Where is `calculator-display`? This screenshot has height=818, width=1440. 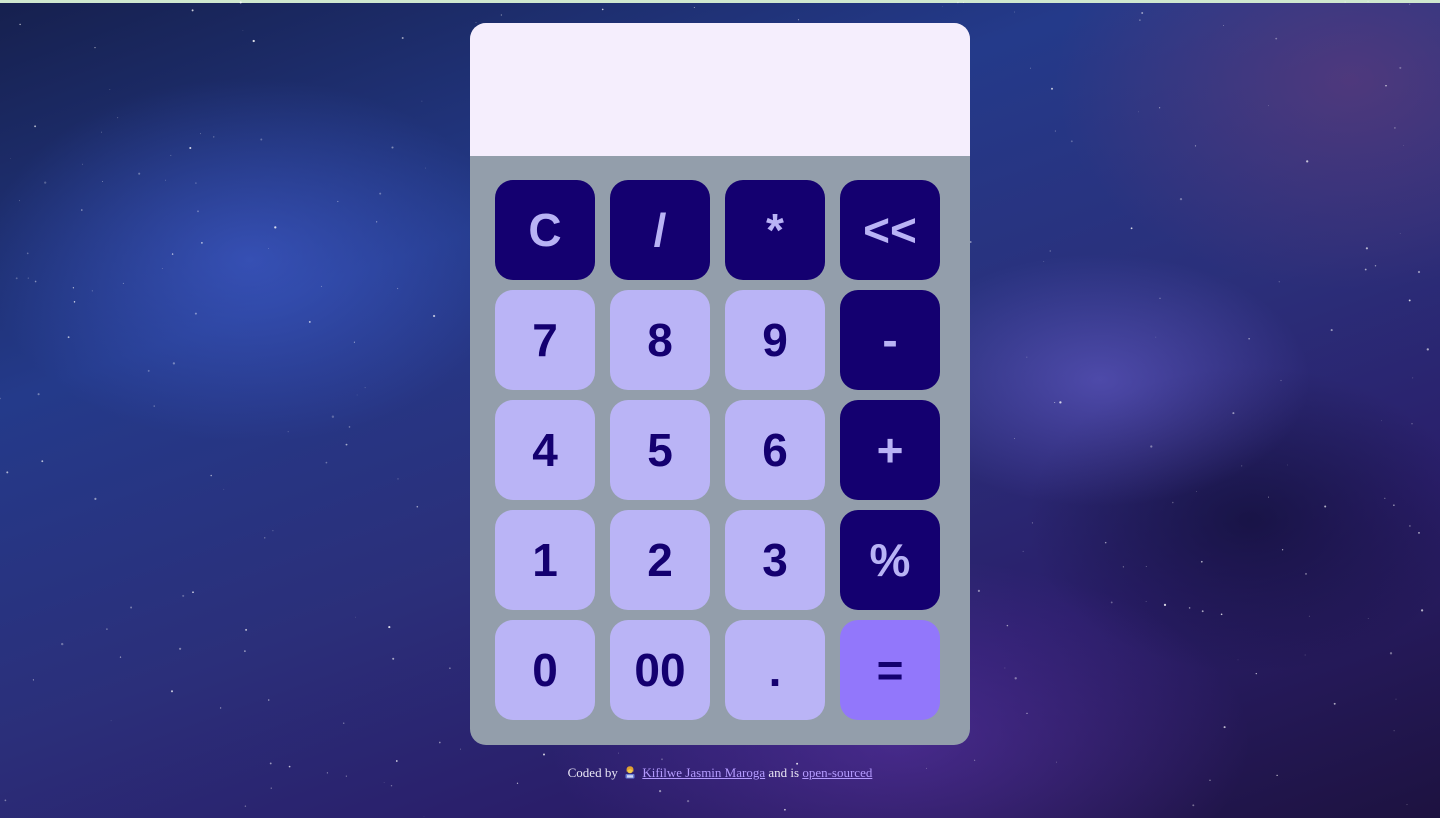 calculator-display is located at coordinates (720, 89).